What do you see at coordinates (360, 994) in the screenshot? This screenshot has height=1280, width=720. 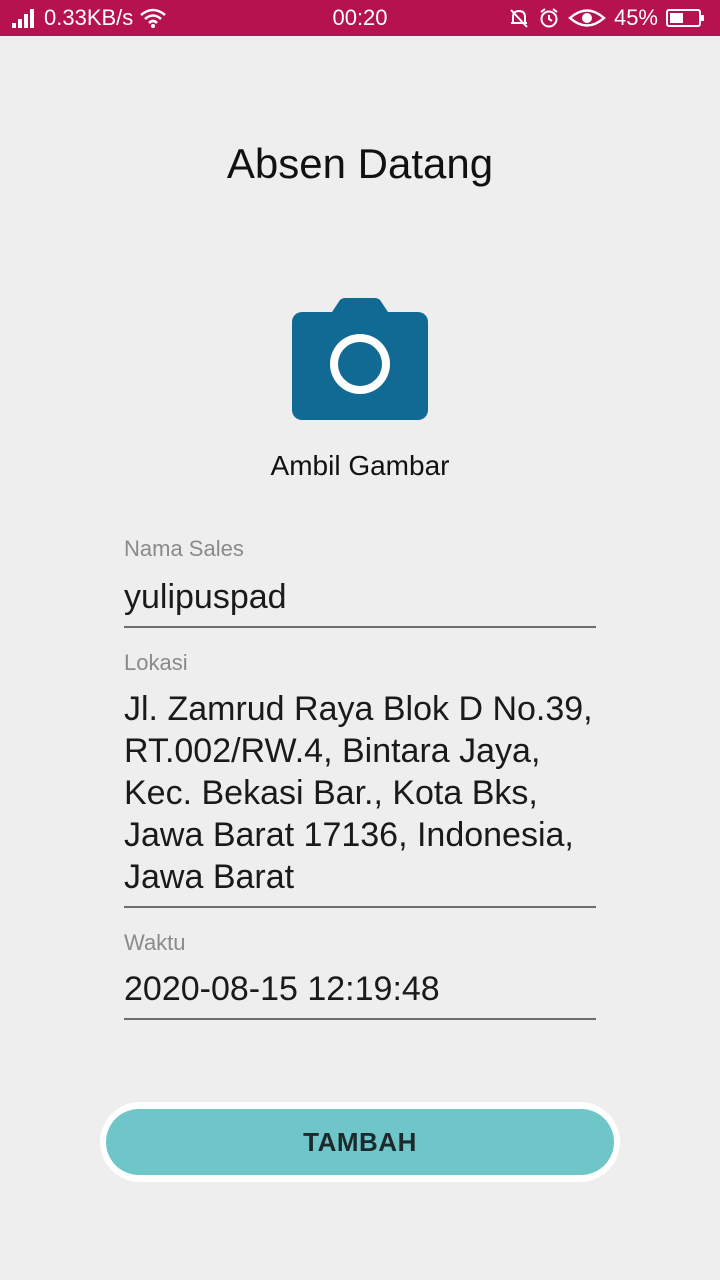 I see `waktu-input: 2020-08-15 12:19:48` at bounding box center [360, 994].